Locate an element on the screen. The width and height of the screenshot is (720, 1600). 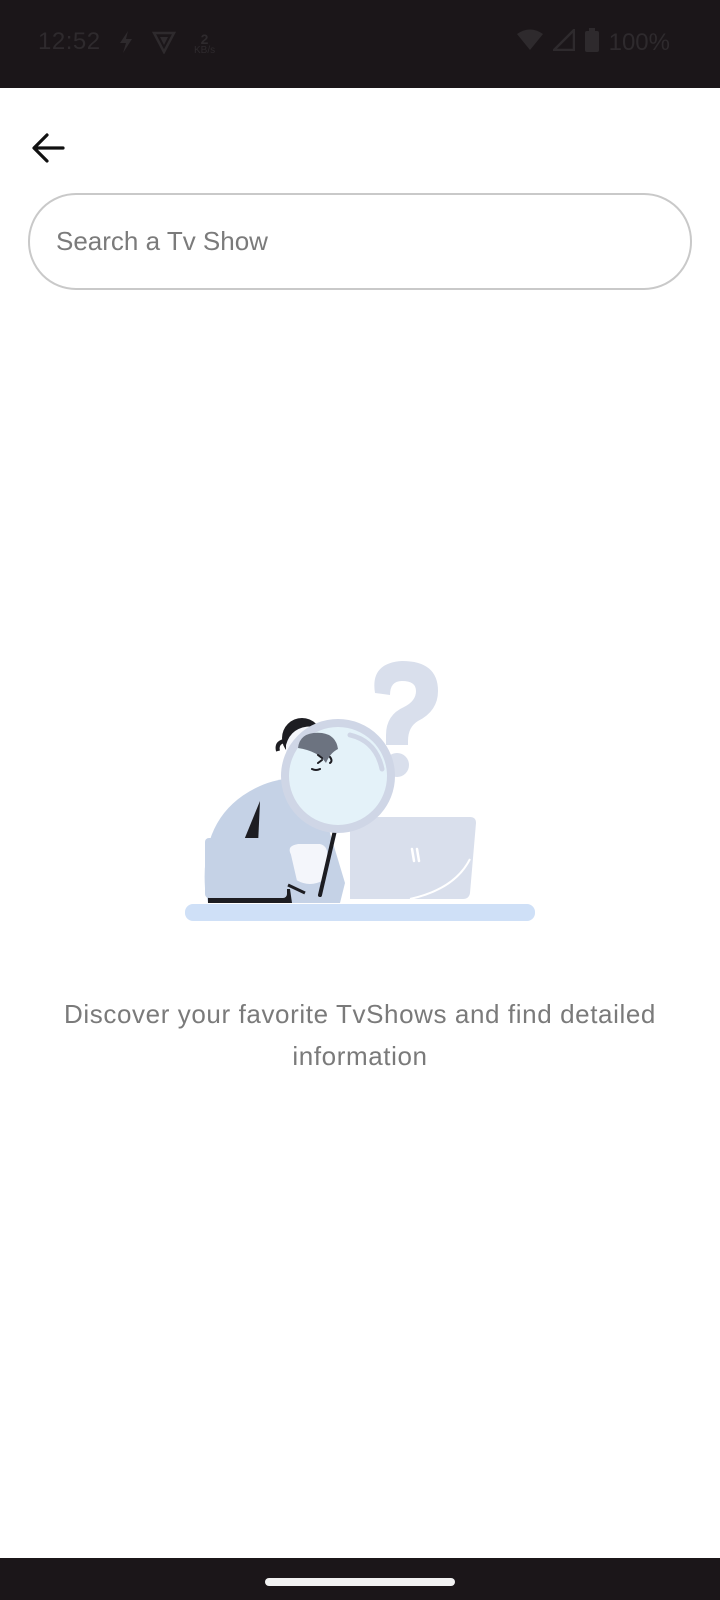
battery-percentage: 100% is located at coordinates (639, 42).